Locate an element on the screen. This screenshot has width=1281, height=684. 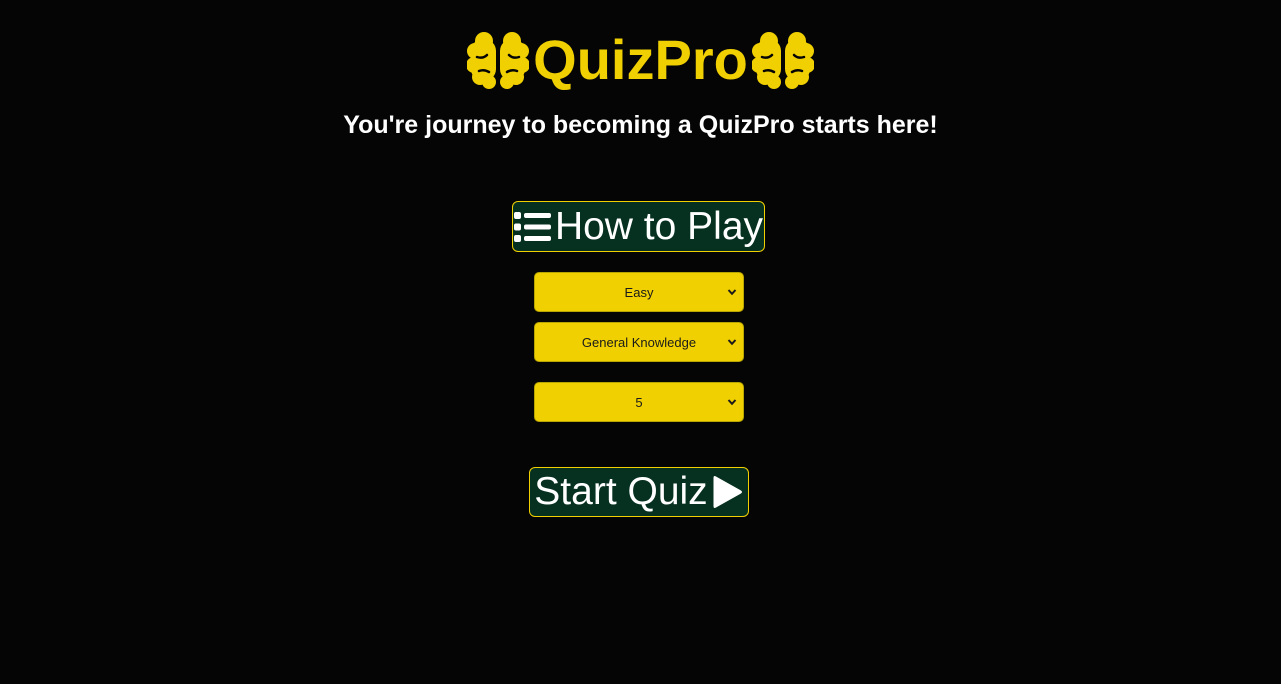
category-value: General Knowledge is located at coordinates (639, 342).